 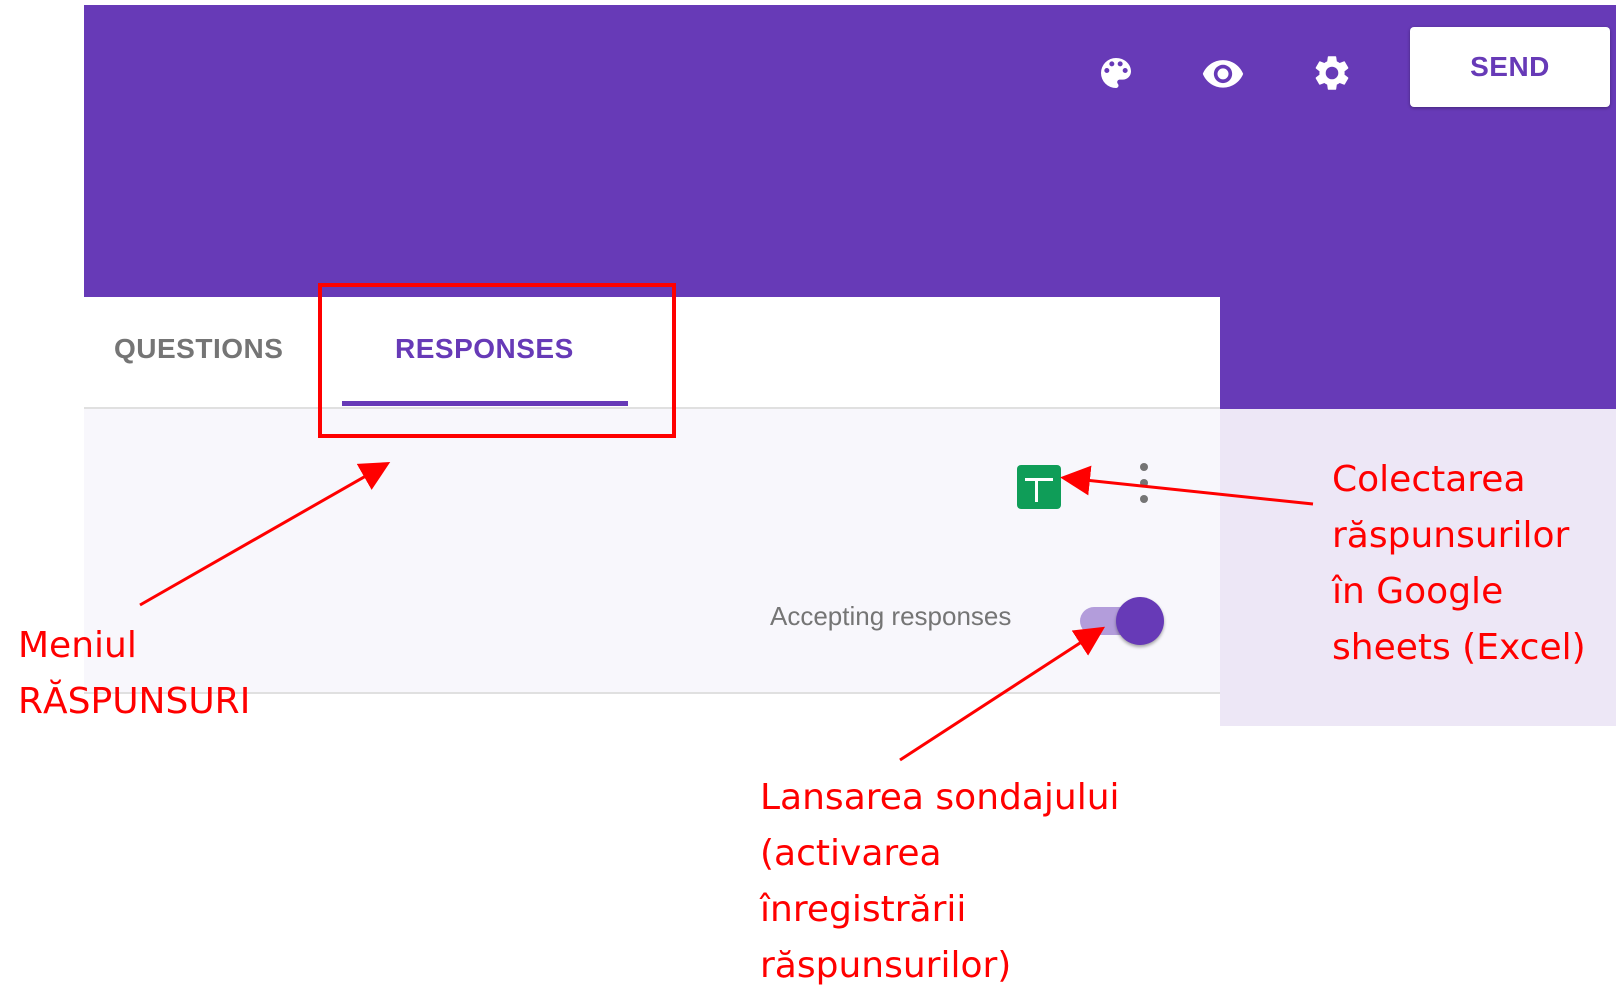 What do you see at coordinates (77, 645) in the screenshot?
I see `annotation-menu-line: Meniul` at bounding box center [77, 645].